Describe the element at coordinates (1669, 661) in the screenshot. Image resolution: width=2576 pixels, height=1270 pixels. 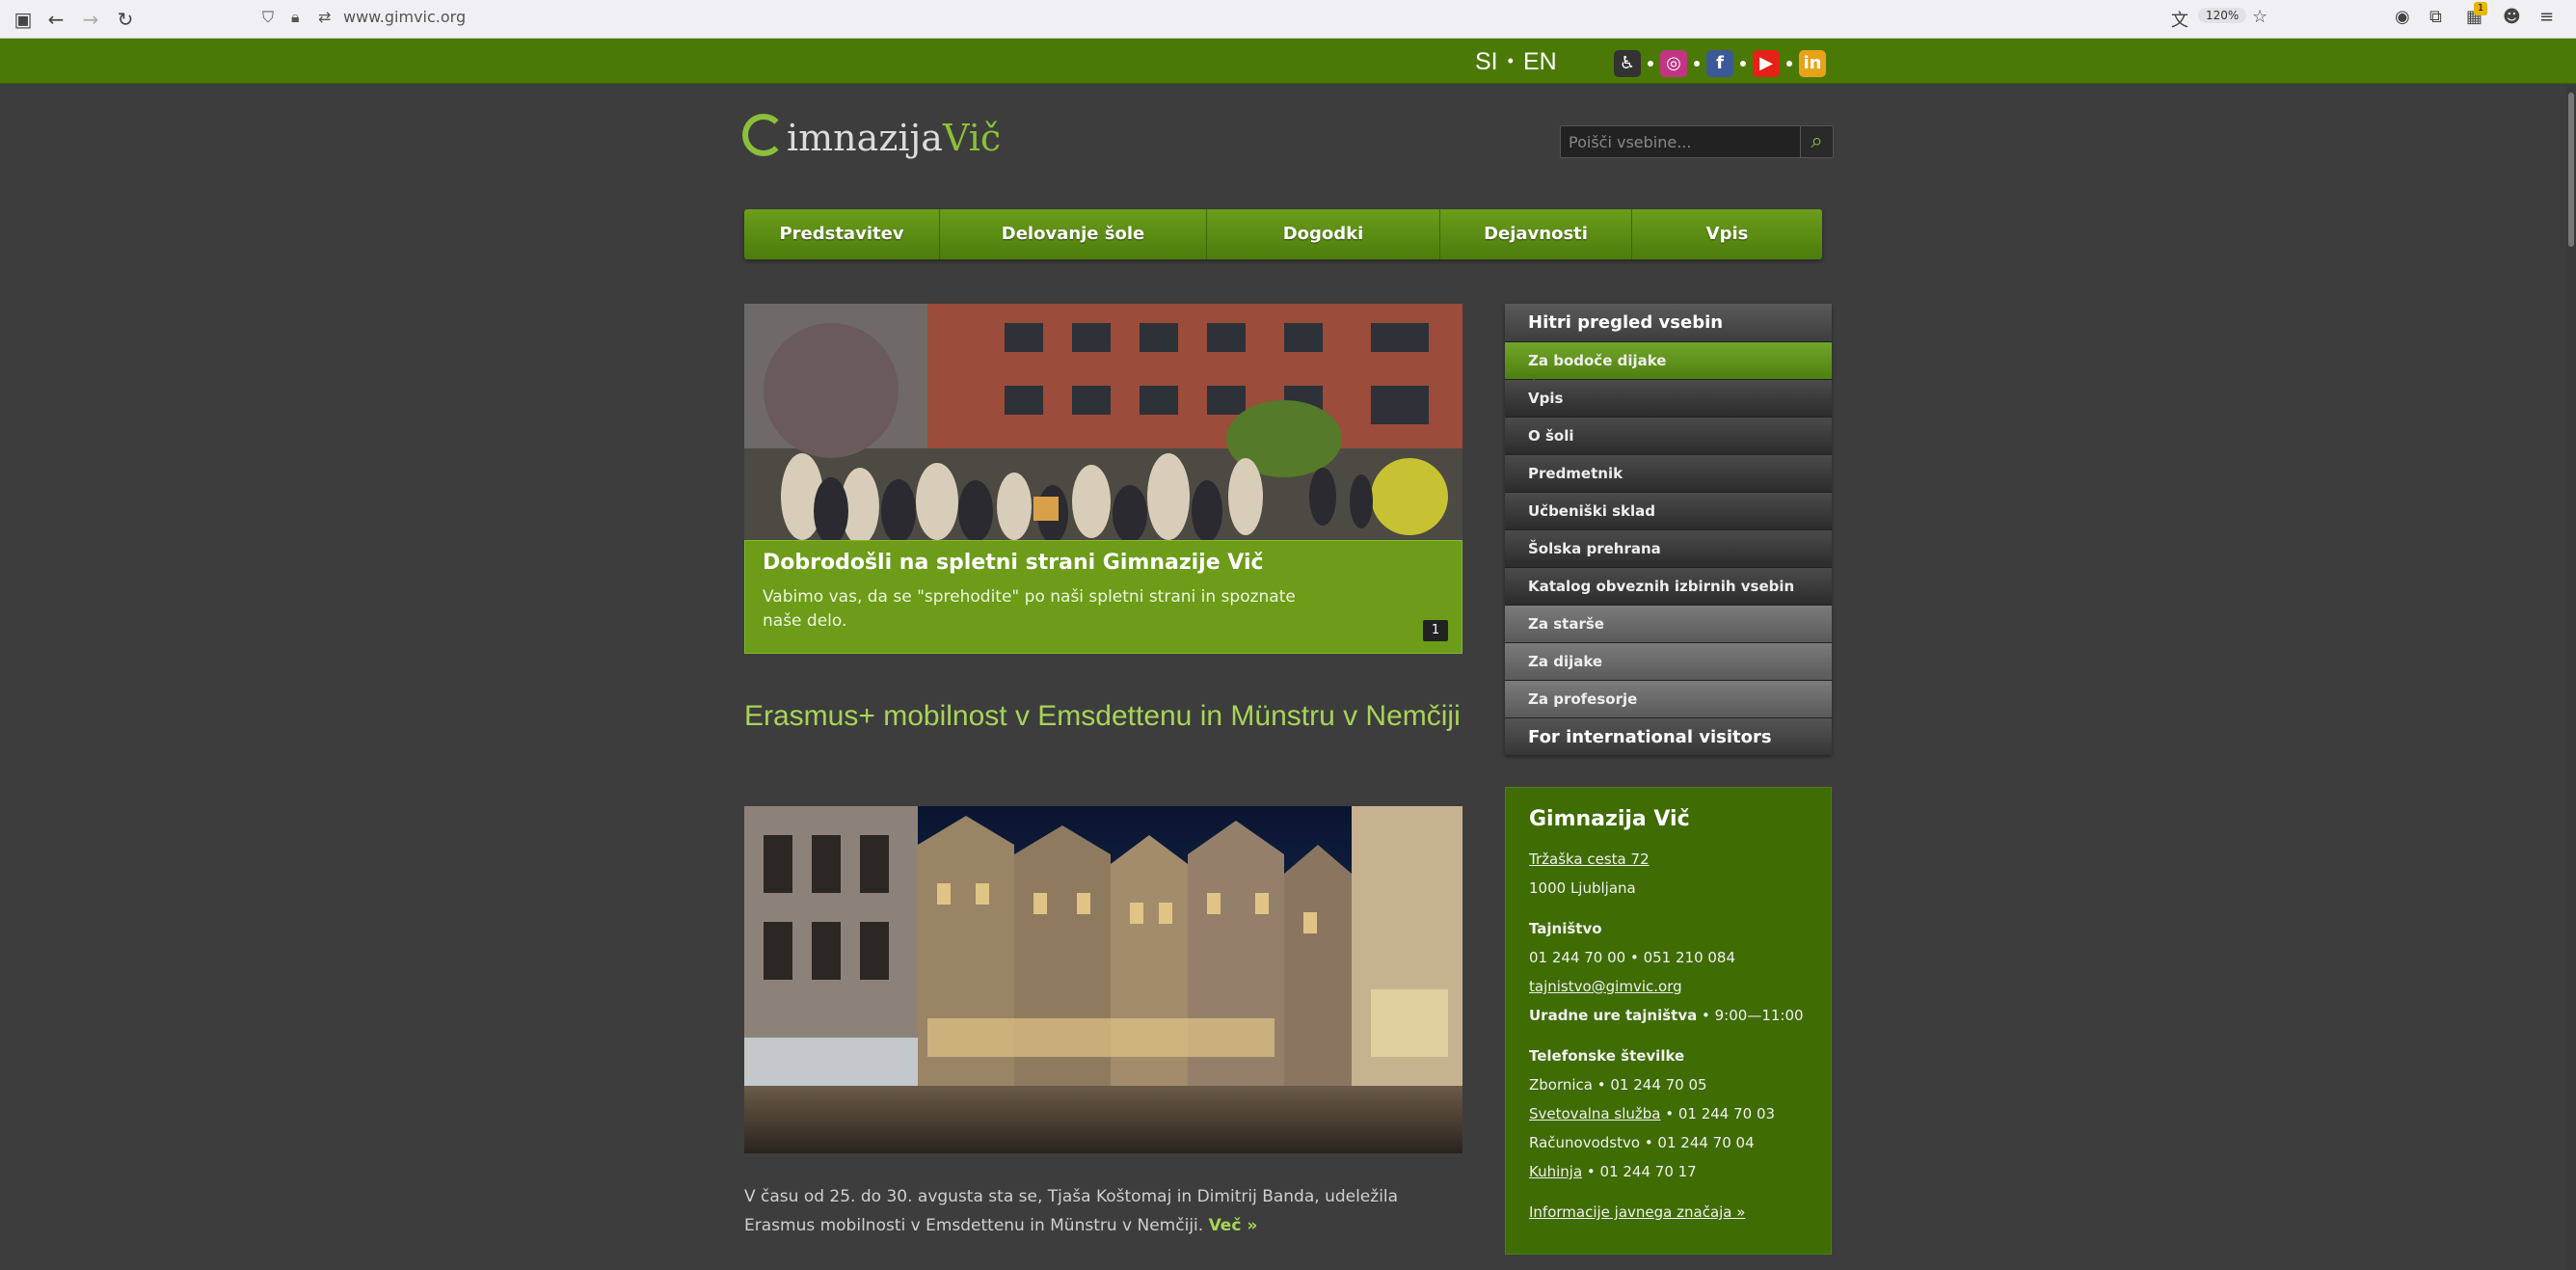
I see `quick-menu-students: Za dijake` at that location.